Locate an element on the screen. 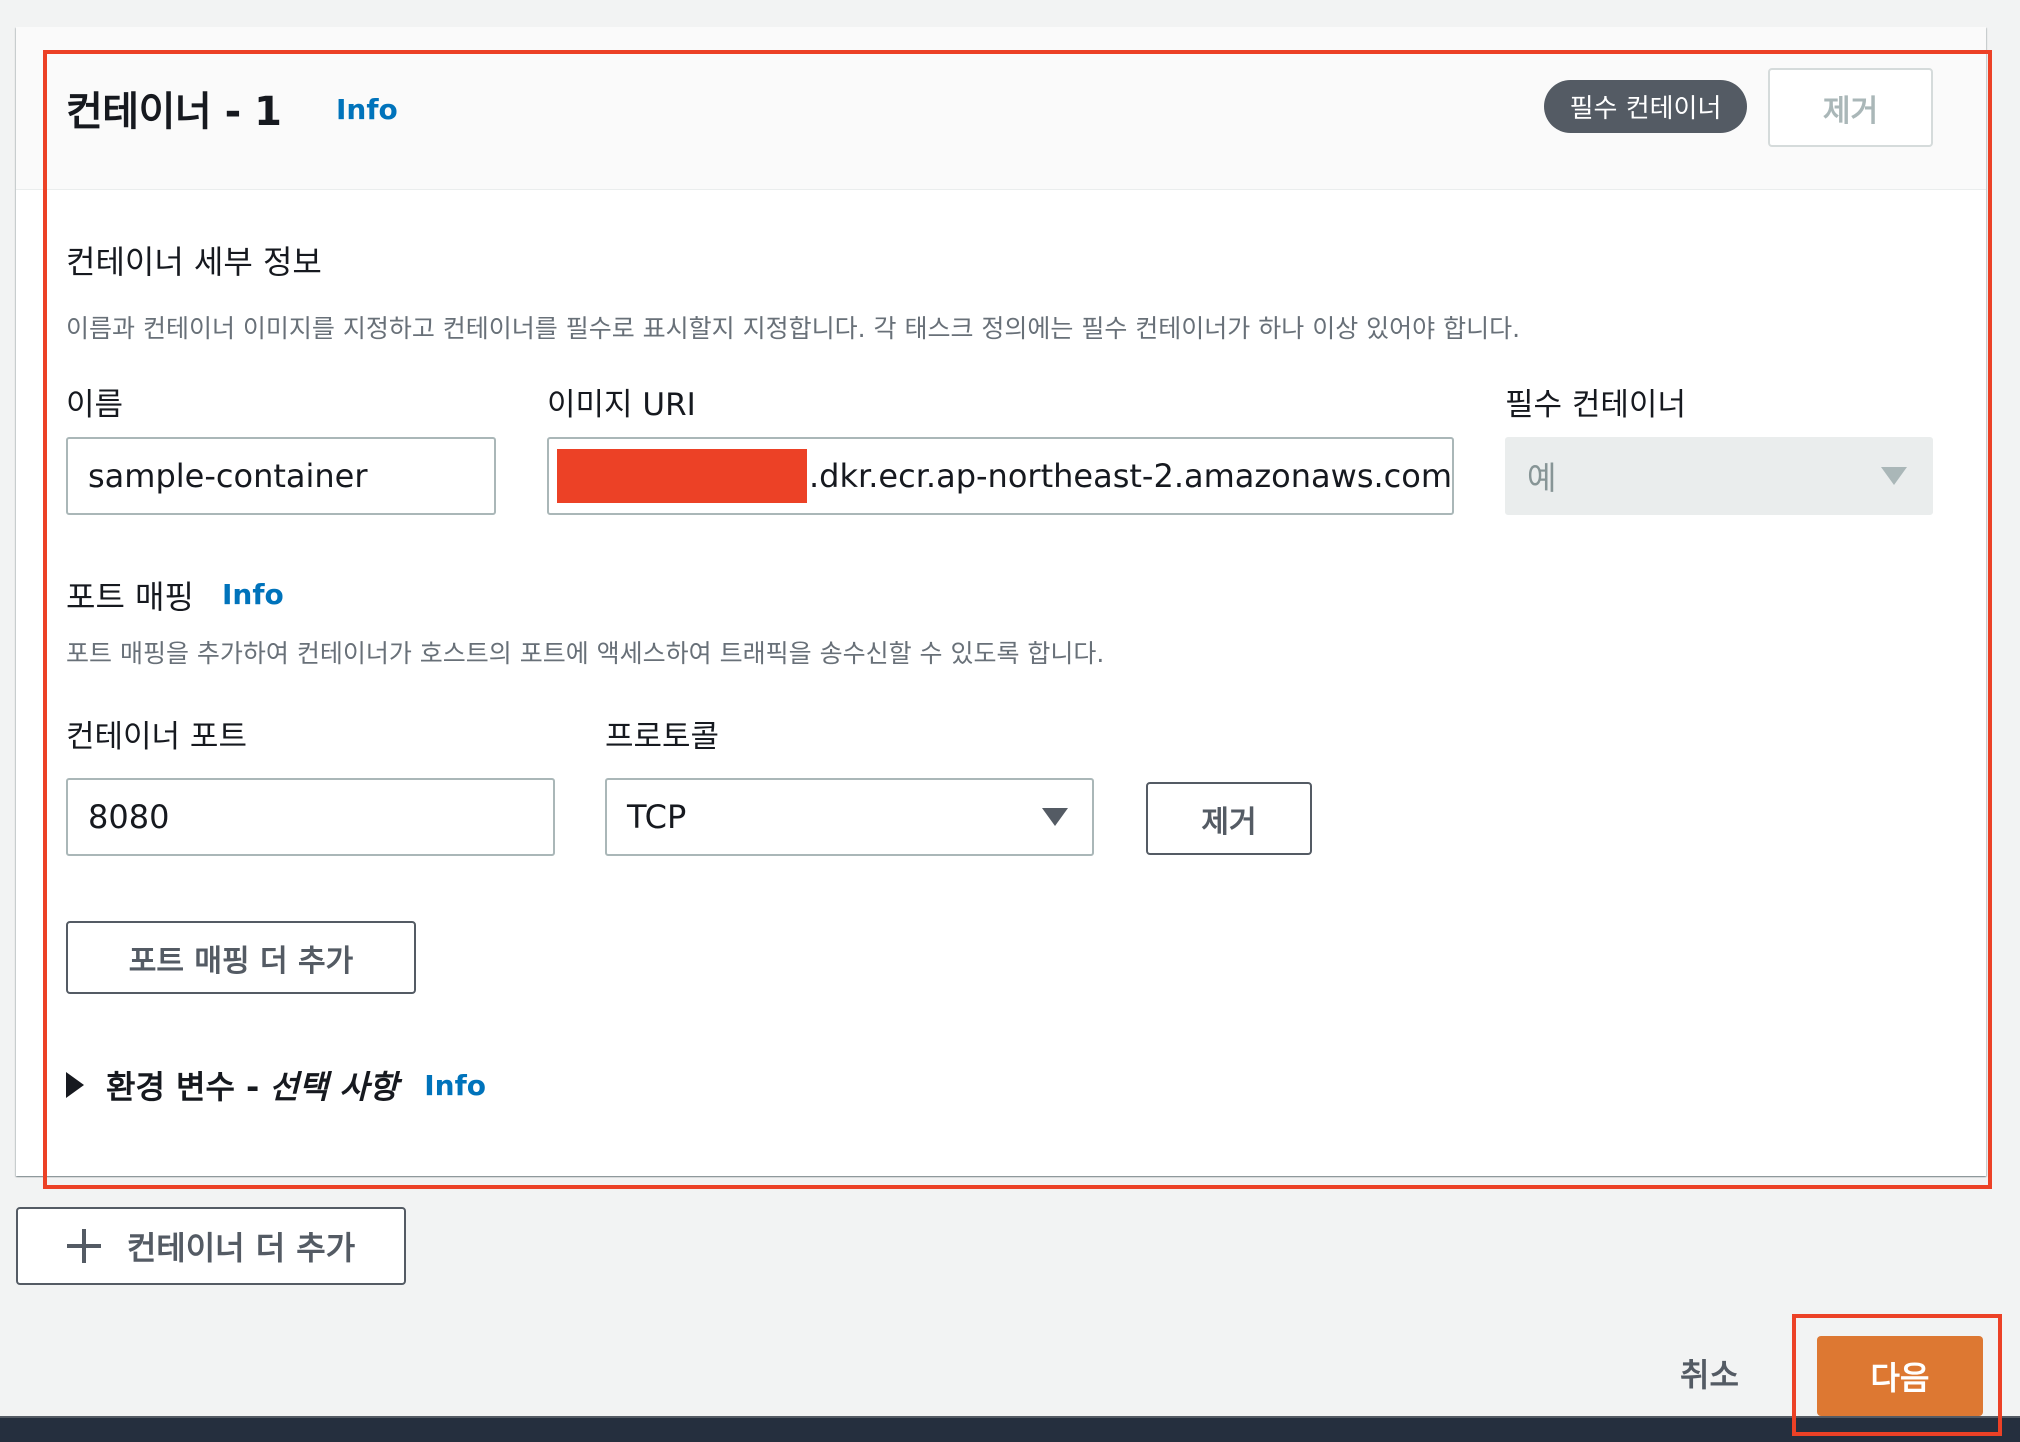 The image size is (2020, 1442). env-vars-info-link: Info is located at coordinates (455, 1085).